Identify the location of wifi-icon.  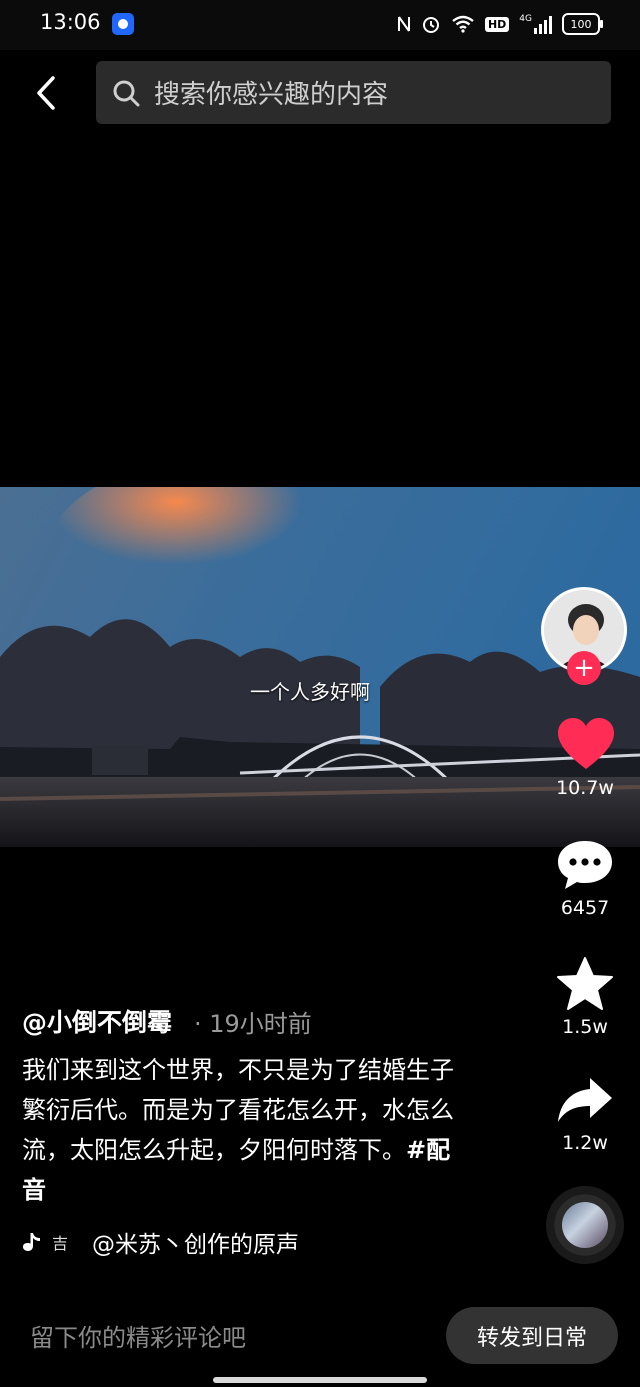
(463, 24).